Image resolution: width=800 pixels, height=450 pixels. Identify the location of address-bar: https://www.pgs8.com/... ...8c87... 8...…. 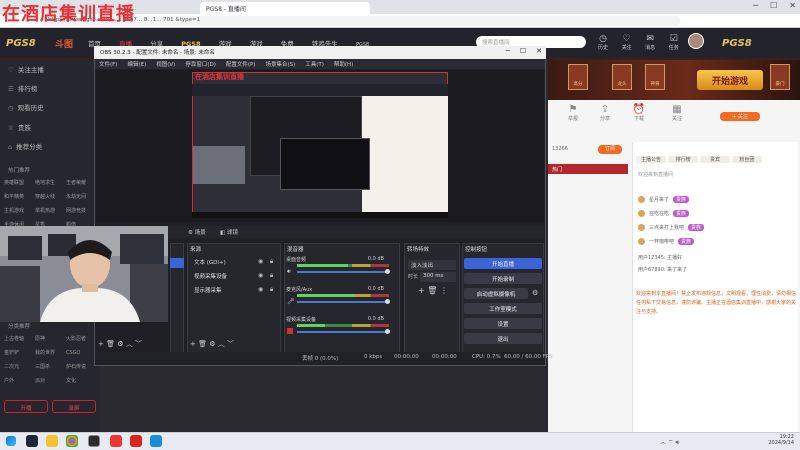
(360, 21).